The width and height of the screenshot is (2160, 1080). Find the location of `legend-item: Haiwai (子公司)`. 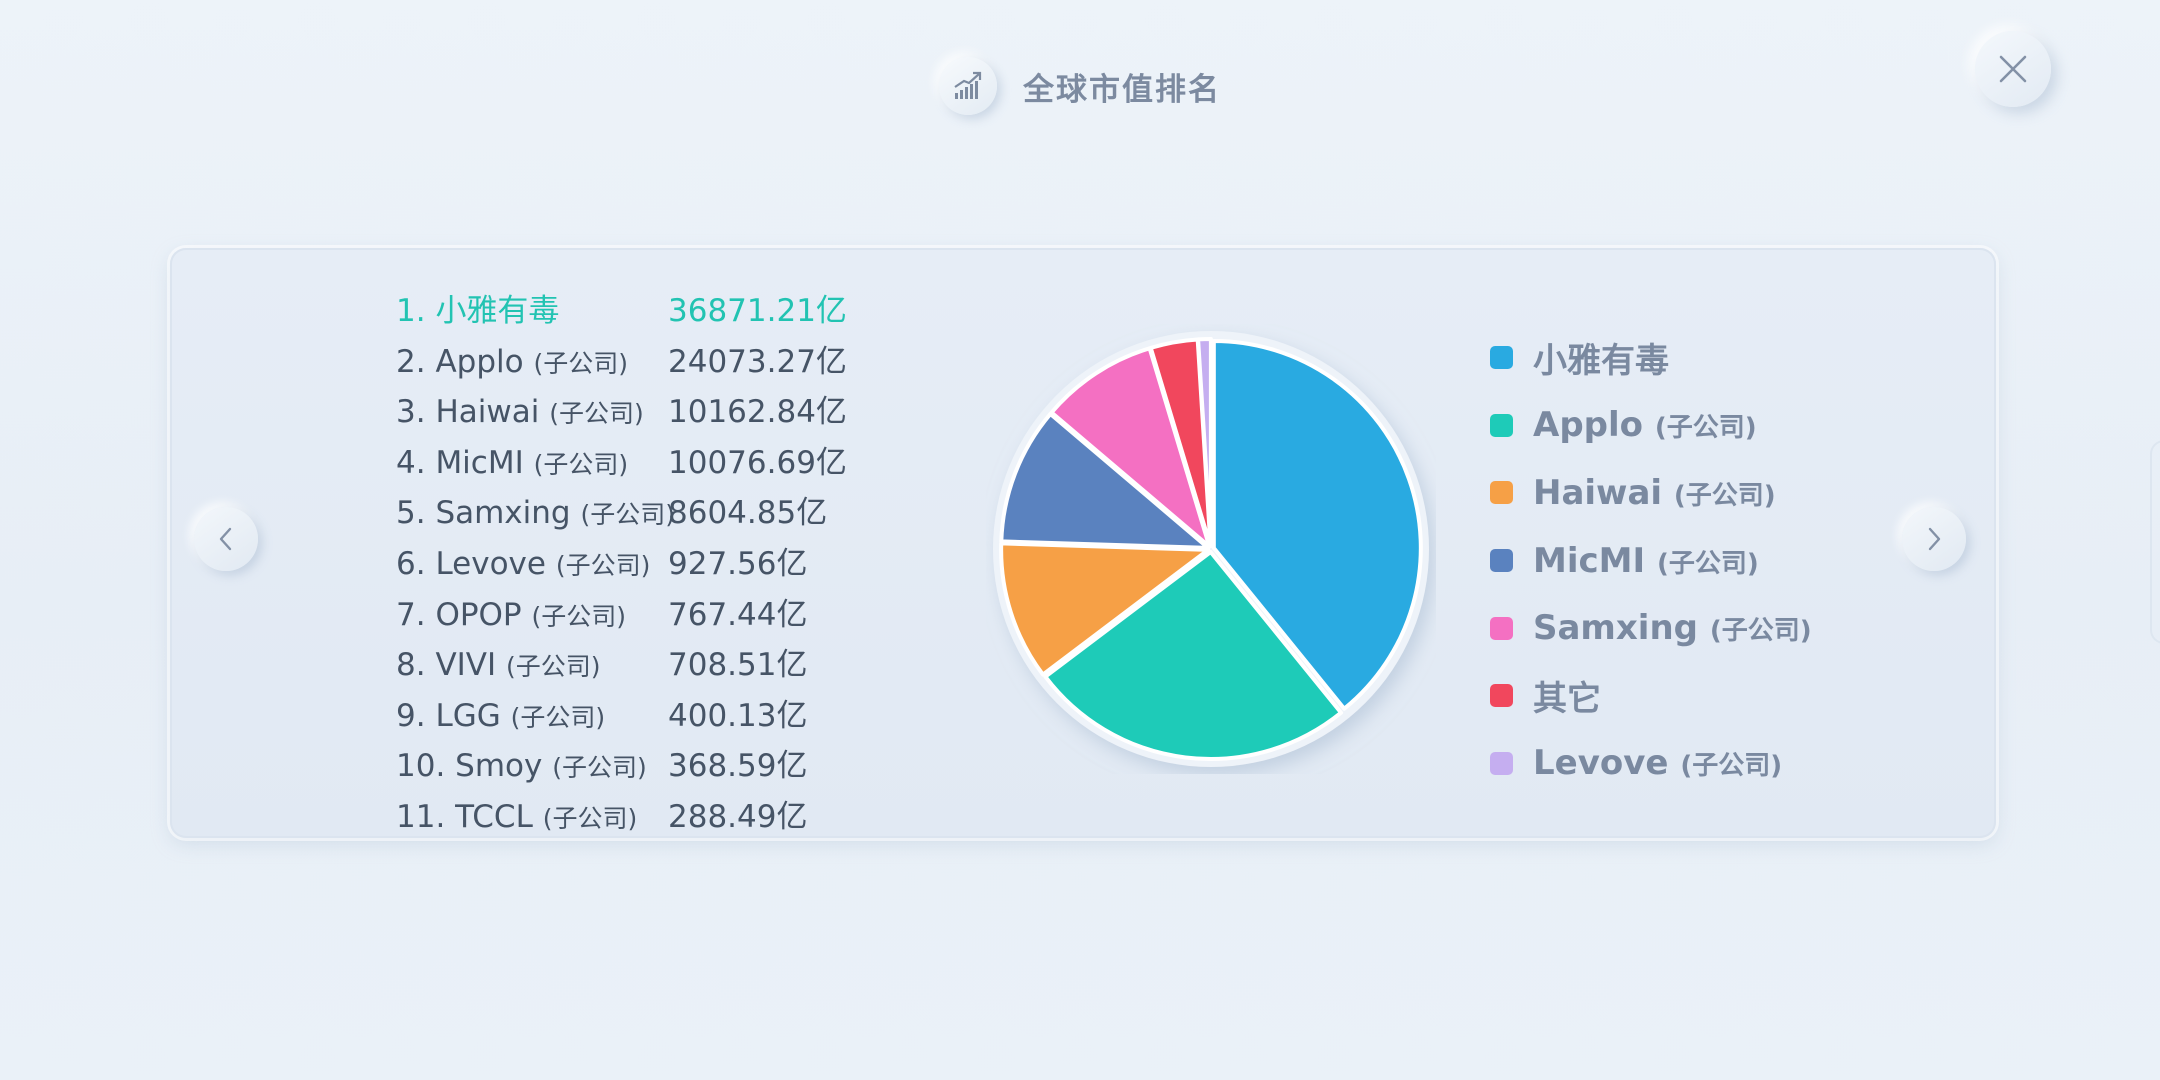

legend-item: Haiwai (子公司) is located at coordinates (1710, 493).